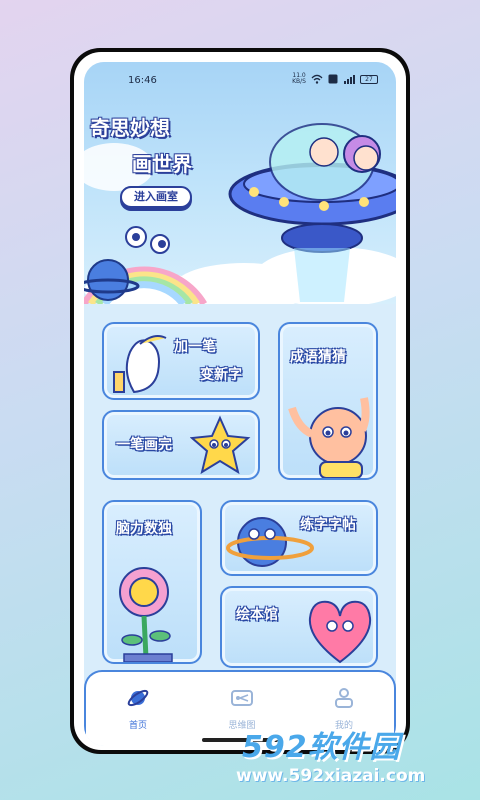 The height and width of the screenshot is (800, 480). Describe the element at coordinates (146, 614) in the screenshot. I see `flower-character-icon` at that location.